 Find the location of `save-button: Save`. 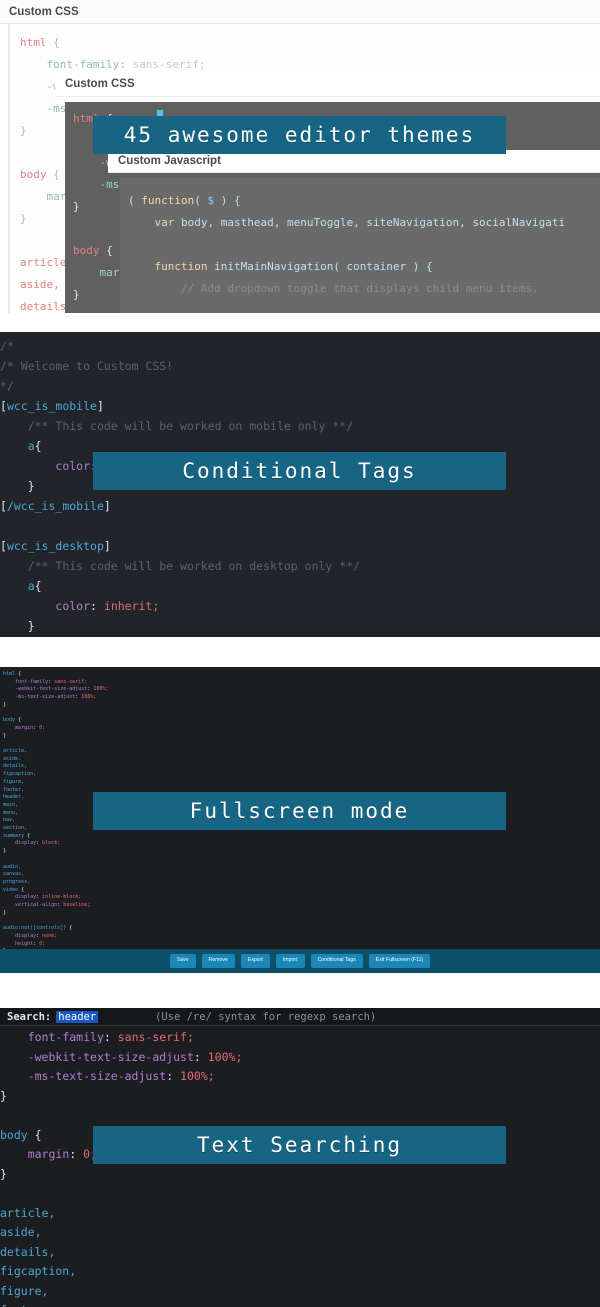

save-button: Save is located at coordinates (182, 961).